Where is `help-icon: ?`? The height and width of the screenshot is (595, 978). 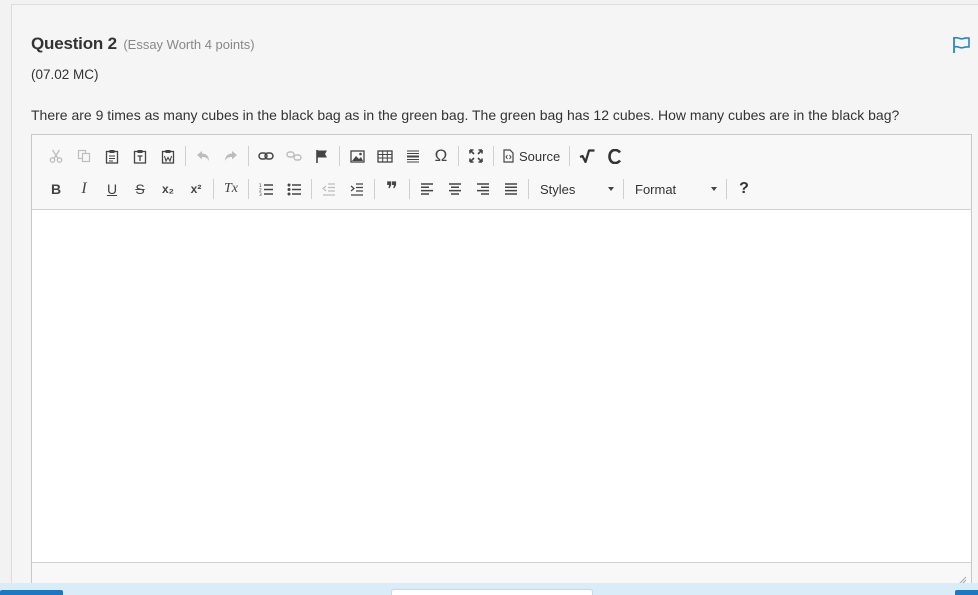
help-icon: ? is located at coordinates (744, 189).